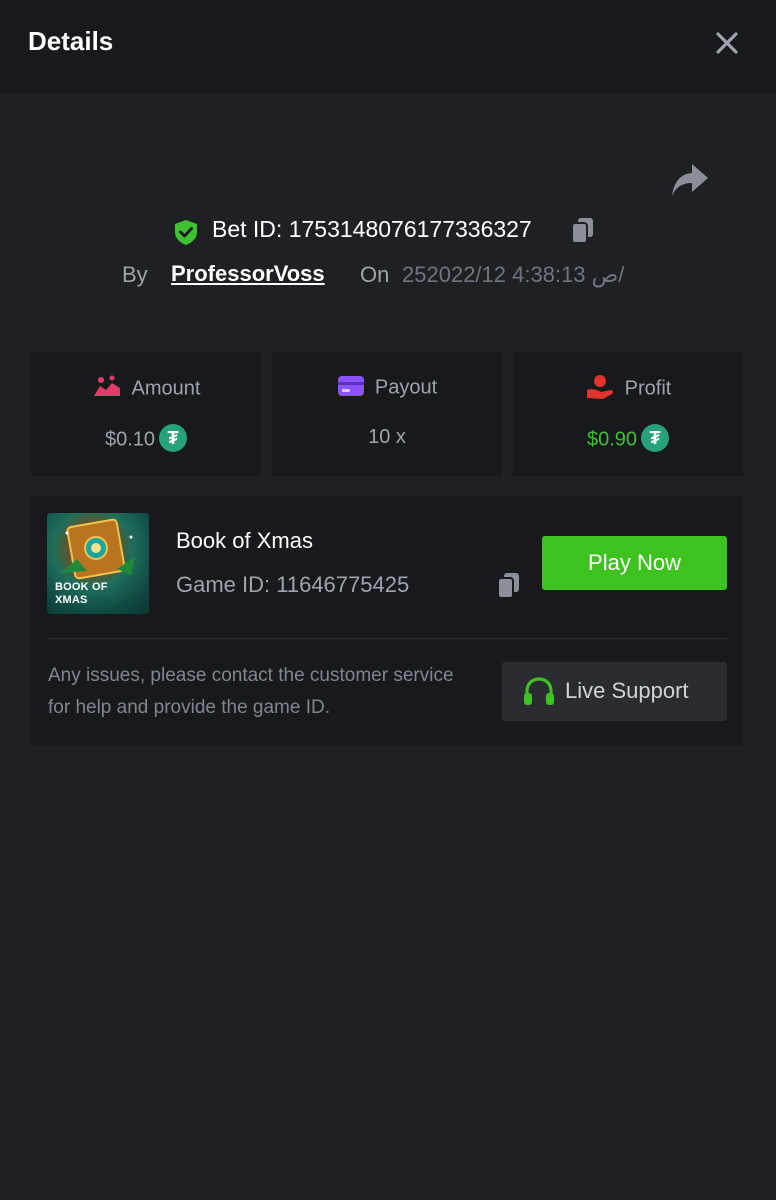 The height and width of the screenshot is (1200, 776). What do you see at coordinates (634, 563) in the screenshot?
I see `play-now-button: Play Now` at bounding box center [634, 563].